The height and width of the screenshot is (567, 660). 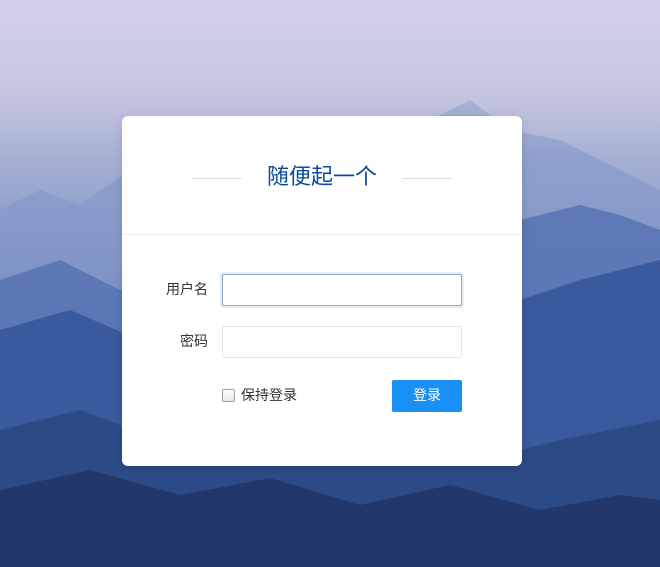 What do you see at coordinates (194, 342) in the screenshot?
I see `password-label: 密码` at bounding box center [194, 342].